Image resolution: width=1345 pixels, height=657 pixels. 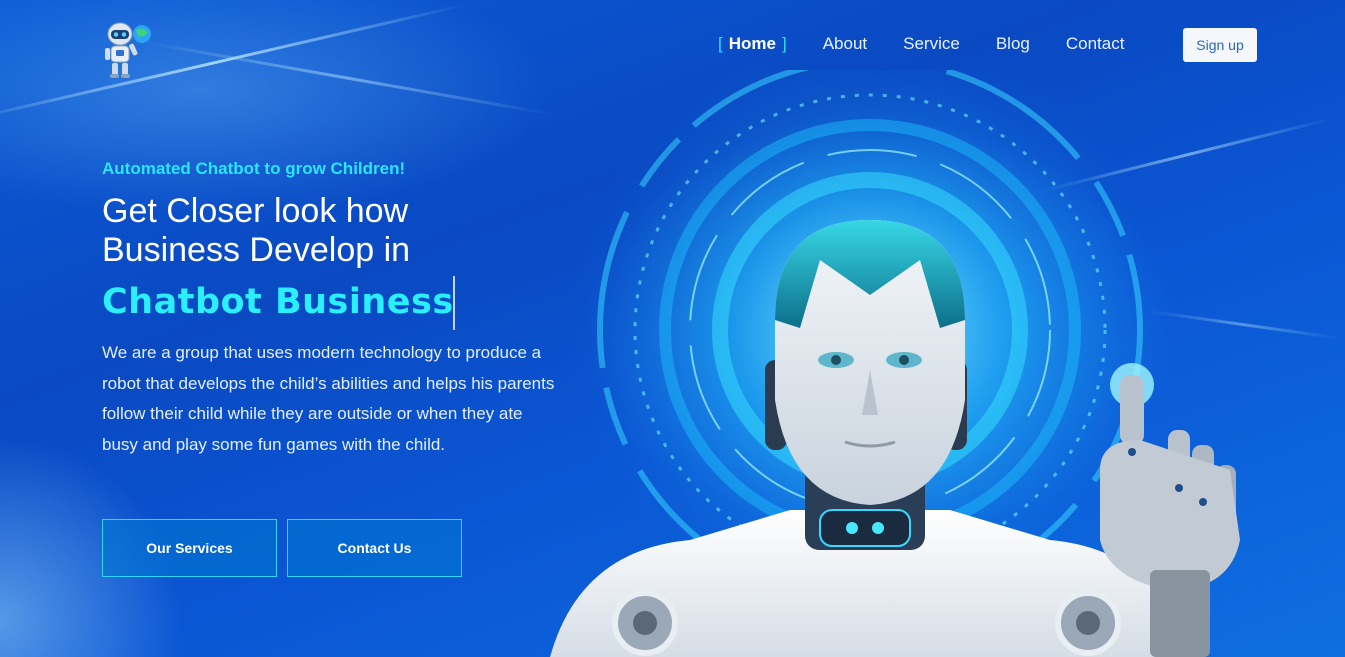 I want to click on headline-line-1: Get Closer look how, so click(x=255, y=211).